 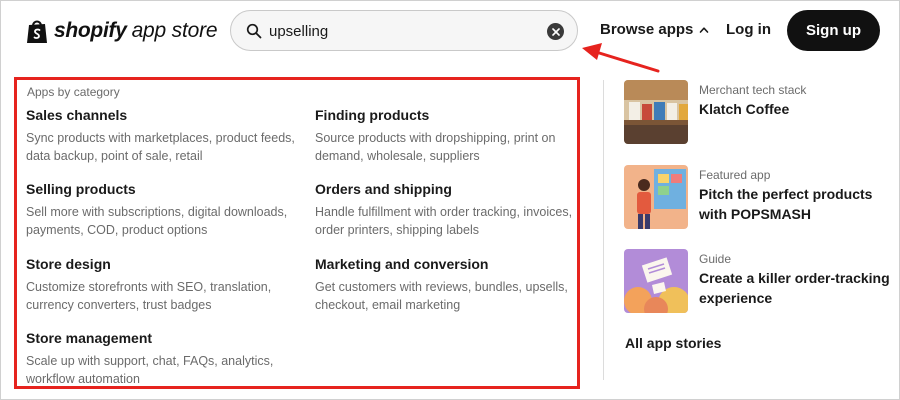 I want to click on search-icon, so click(x=254, y=31).